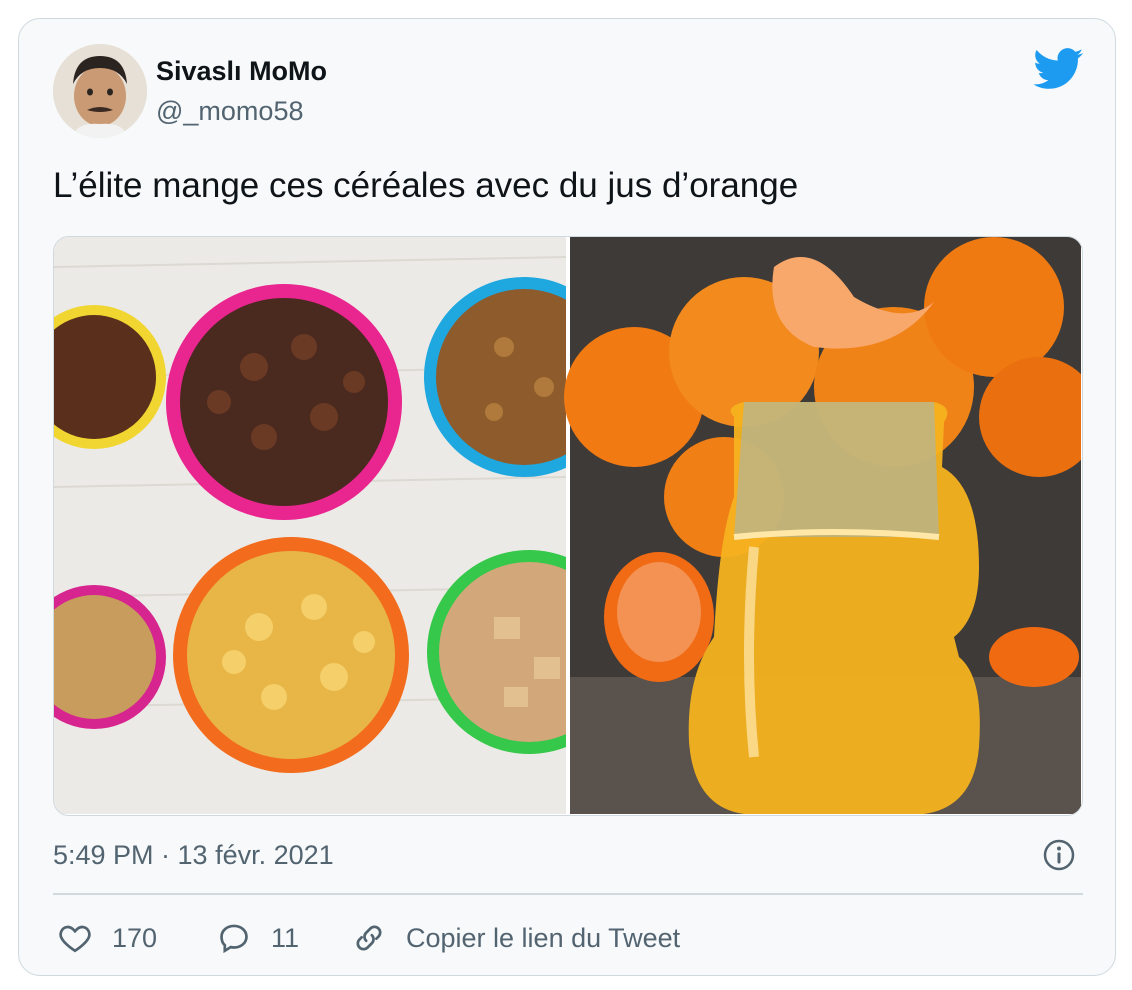 This screenshot has width=1132, height=990. I want to click on copy-link-button: Copier le lien du Tweet, so click(516, 938).